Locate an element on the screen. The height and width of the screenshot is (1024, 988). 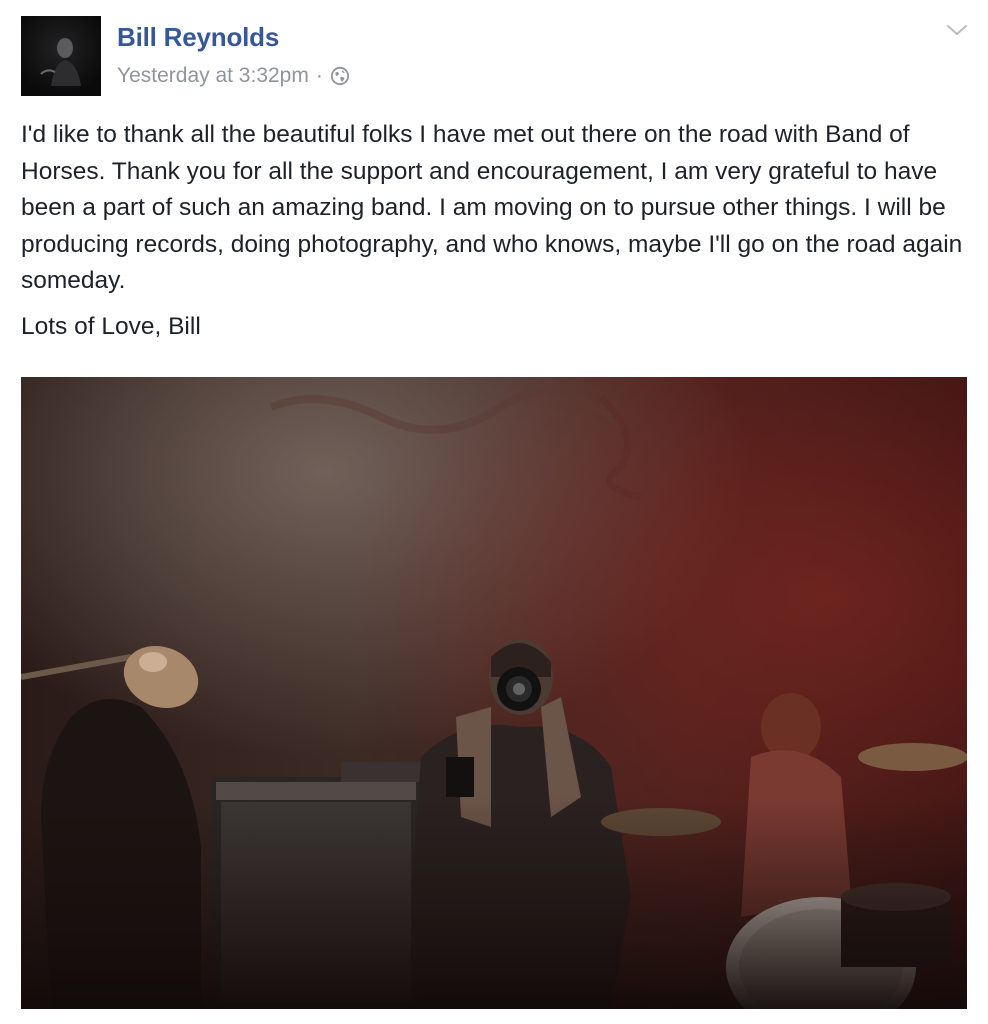
avatar-image is located at coordinates (61, 56).